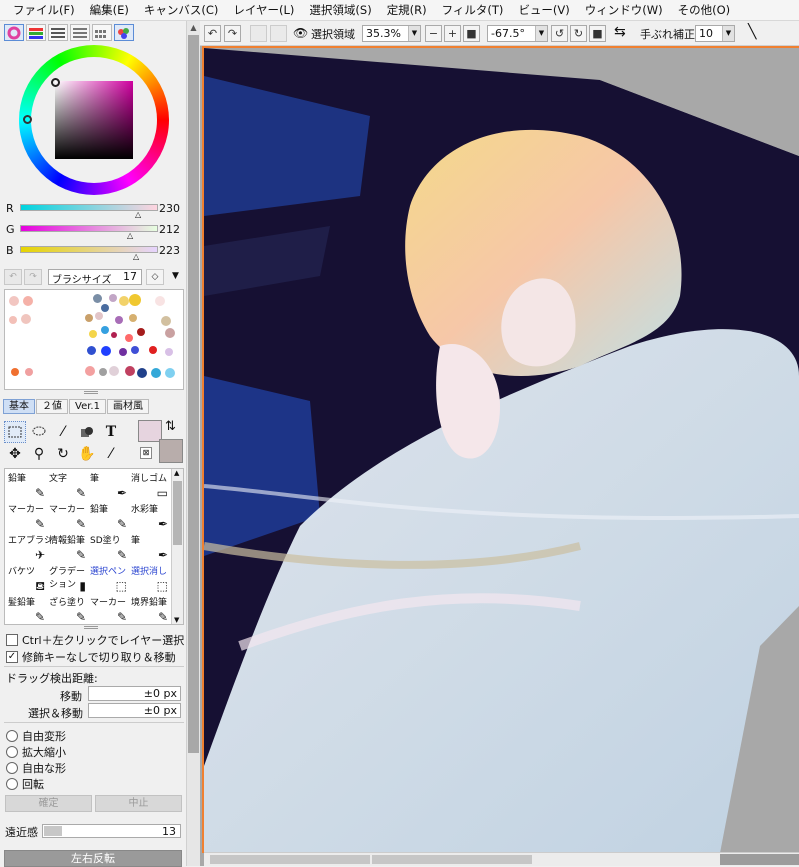  I want to click on magic-wand-icon: ⁄, so click(63, 432).